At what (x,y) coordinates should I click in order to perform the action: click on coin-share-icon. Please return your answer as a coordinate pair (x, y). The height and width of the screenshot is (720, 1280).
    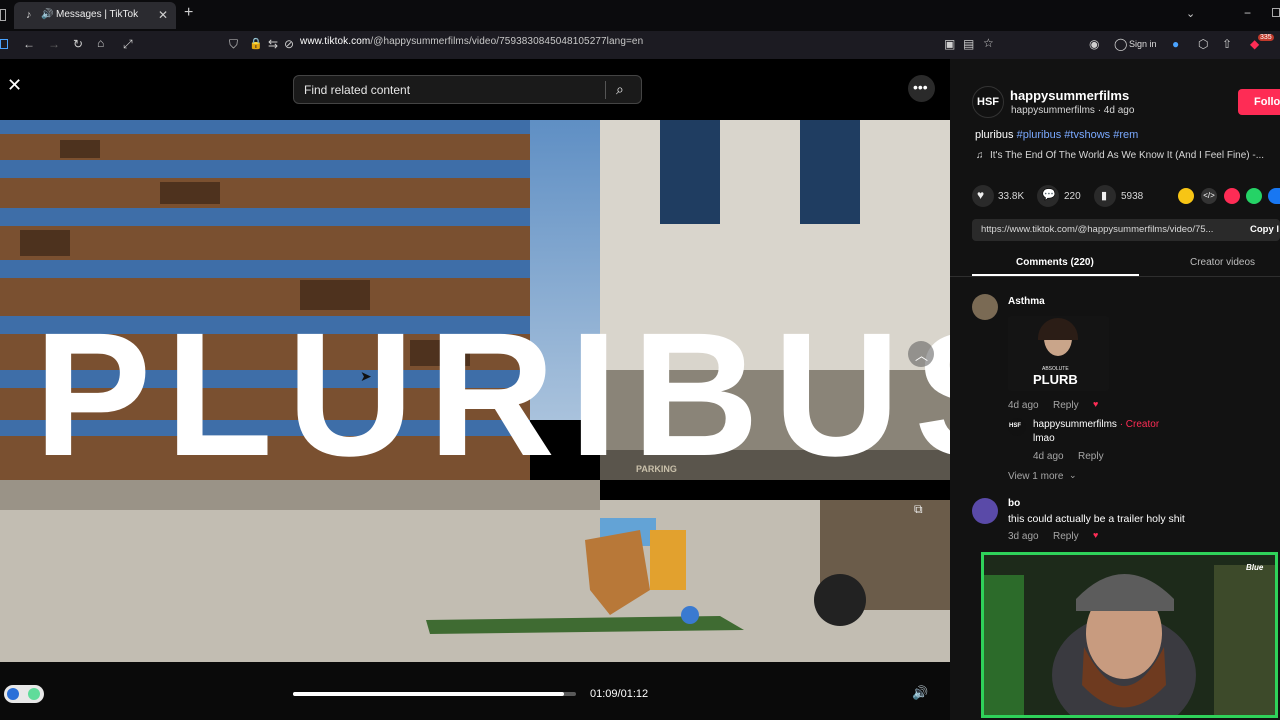
    Looking at the image, I should click on (1186, 196).